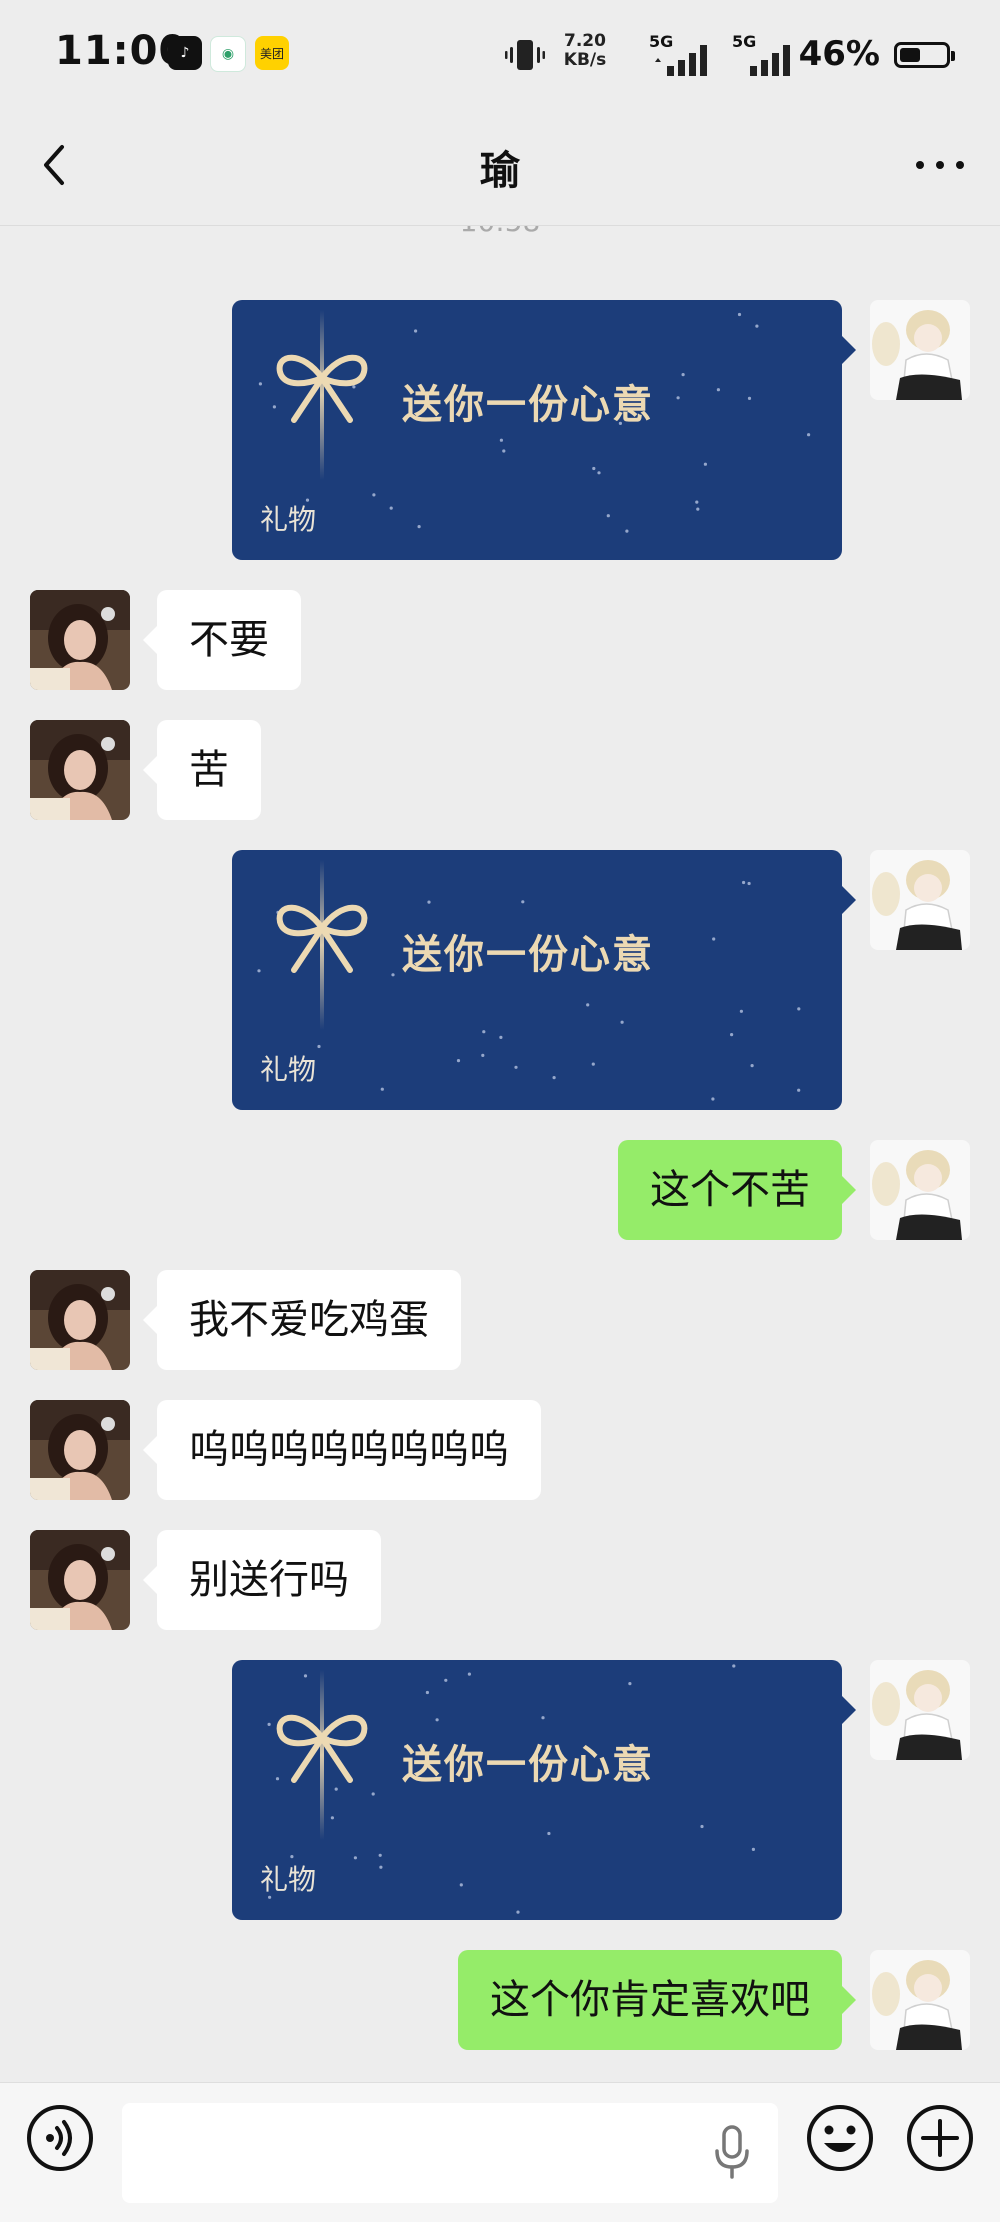 This screenshot has width=1000, height=2222. What do you see at coordinates (60, 2138) in the screenshot?
I see `voice-icon` at bounding box center [60, 2138].